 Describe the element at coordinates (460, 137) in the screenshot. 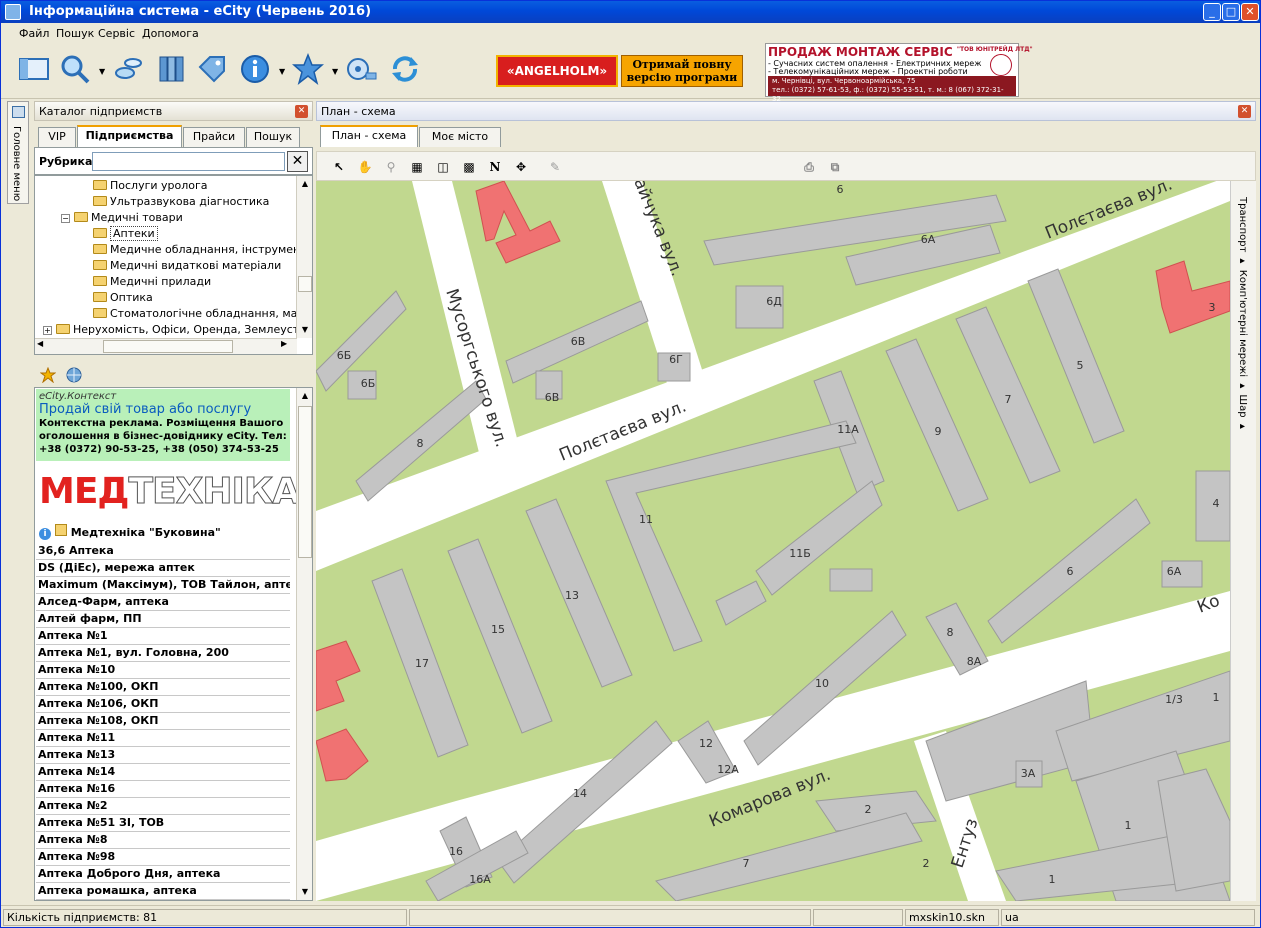

I see `tab-my-city: Моє місто` at that location.